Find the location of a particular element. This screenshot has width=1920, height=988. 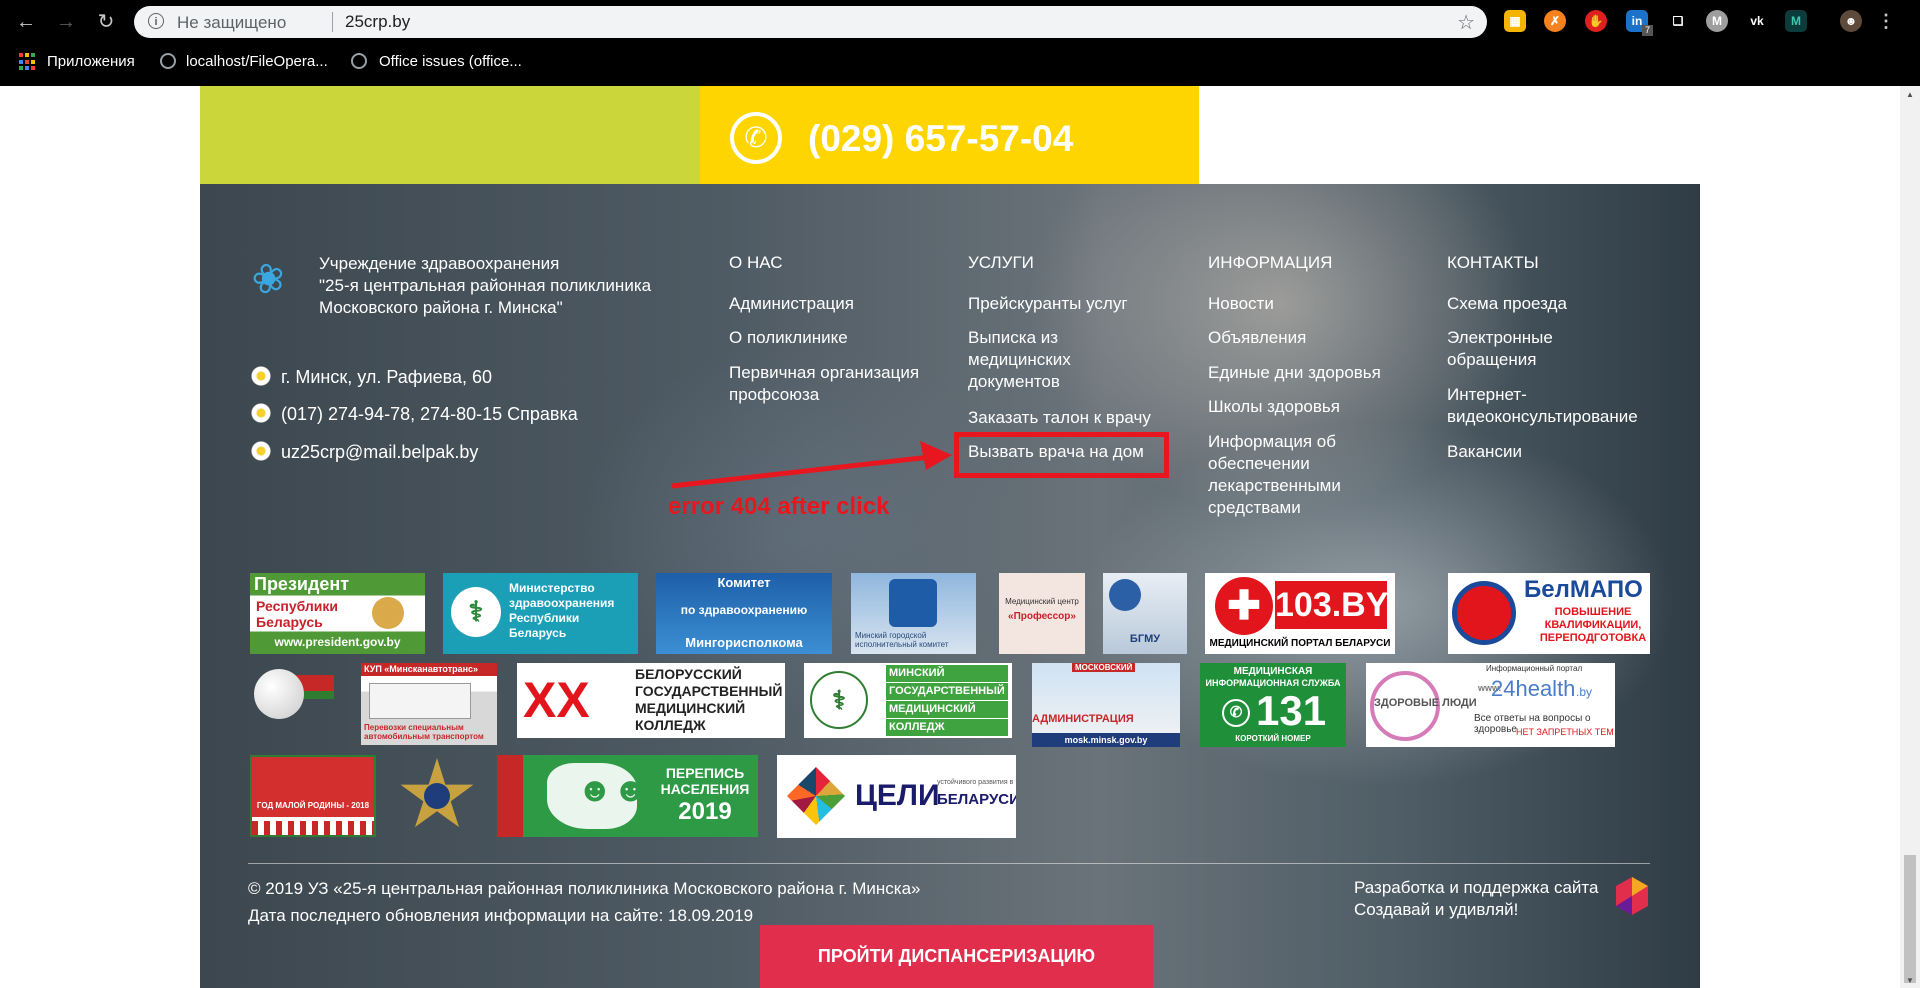

forward-arrow-icon: → is located at coordinates (66, 22).